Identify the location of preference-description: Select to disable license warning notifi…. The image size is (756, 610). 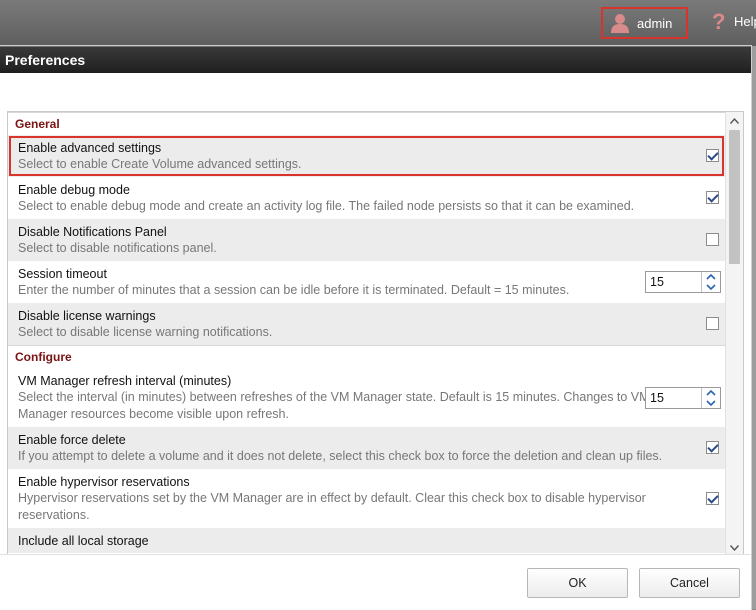
(145, 332).